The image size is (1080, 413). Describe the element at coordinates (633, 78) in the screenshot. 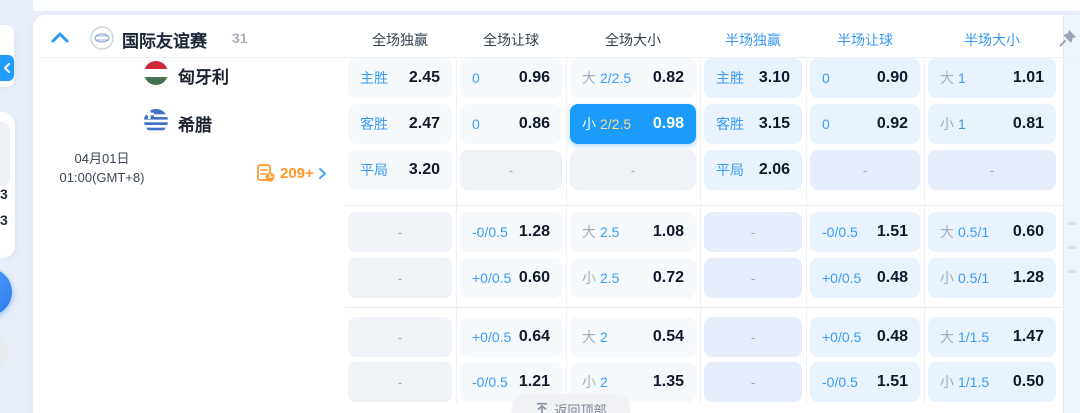

I see `odds-cell-ft-over: 大 2/2.5 0.82` at that location.